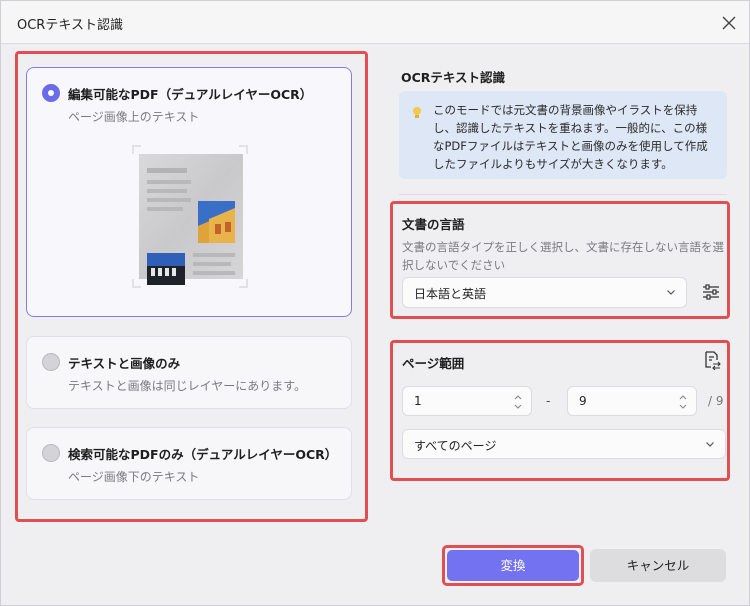 This screenshot has width=750, height=606. I want to click on convert-button: 変換, so click(513, 565).